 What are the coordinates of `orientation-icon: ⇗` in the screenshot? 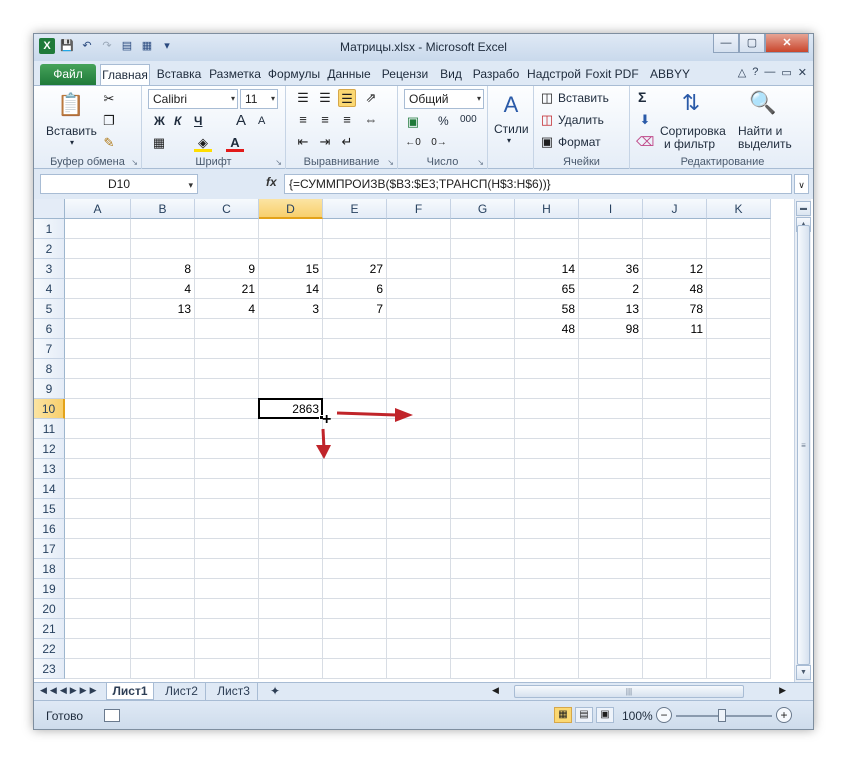 It's located at (371, 98).